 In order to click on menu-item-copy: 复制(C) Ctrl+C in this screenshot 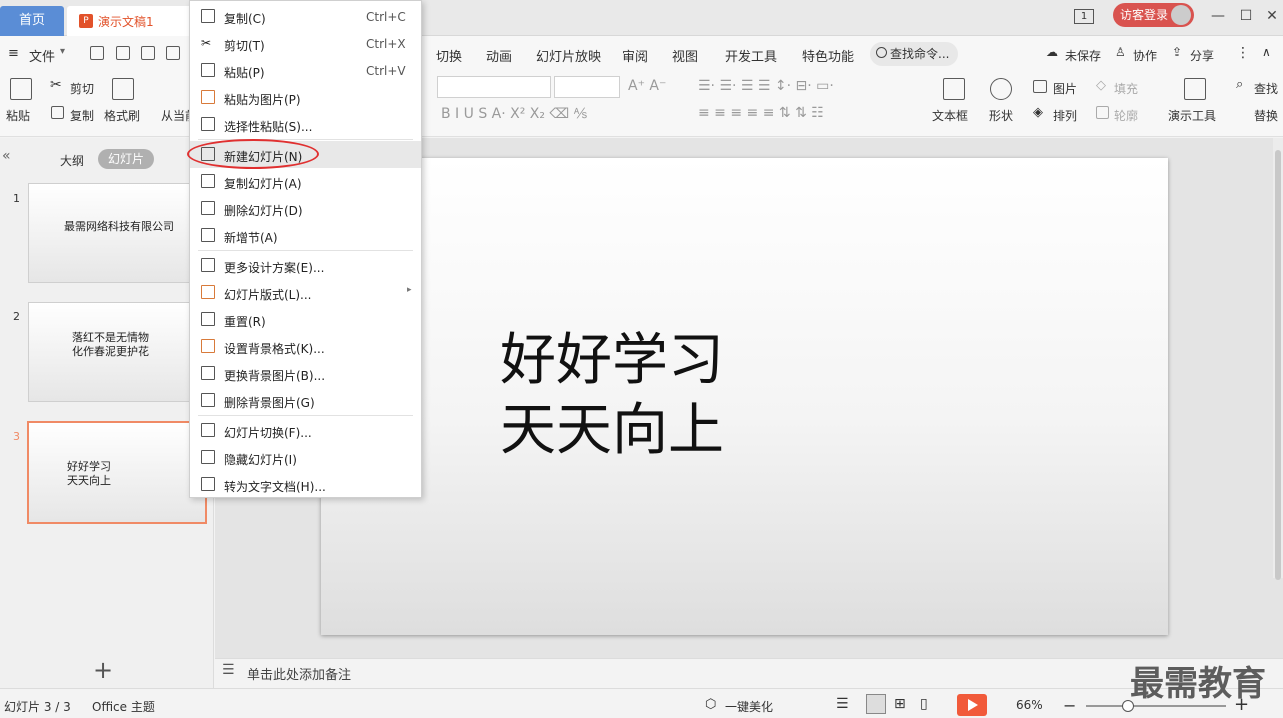, I will do `click(305, 16)`.